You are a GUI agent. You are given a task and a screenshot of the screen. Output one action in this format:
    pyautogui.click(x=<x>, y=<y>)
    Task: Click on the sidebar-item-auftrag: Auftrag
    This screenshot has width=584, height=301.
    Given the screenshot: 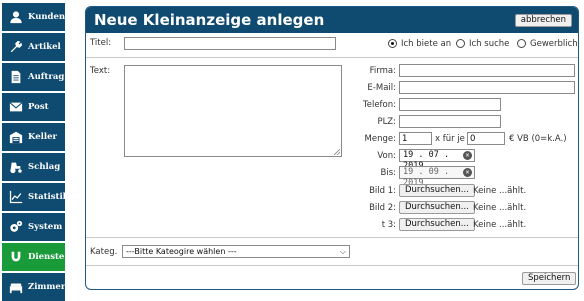 What is the action you would take?
    pyautogui.click(x=33, y=77)
    